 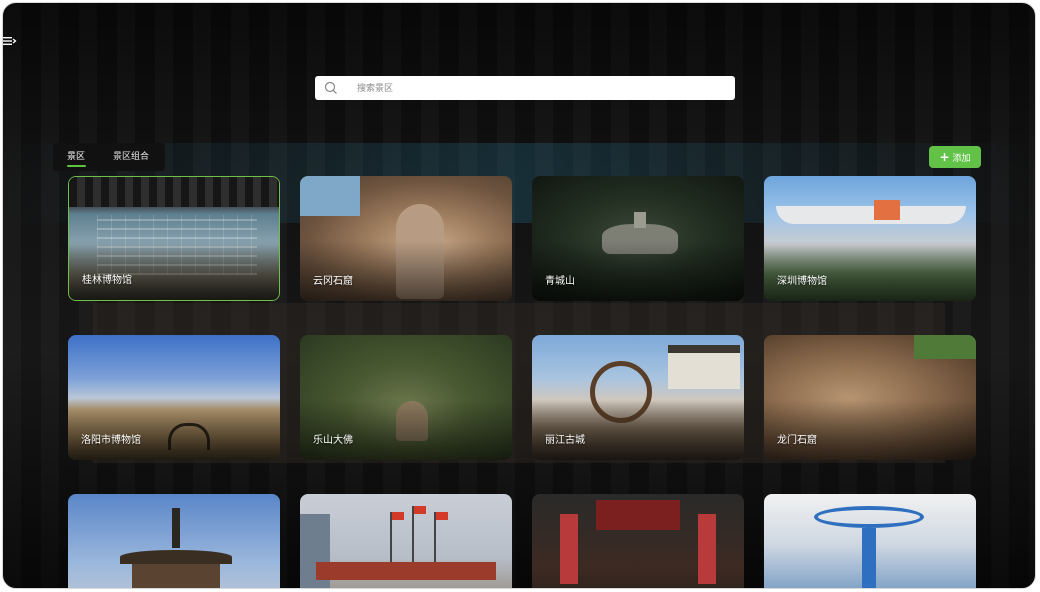 I want to click on scenic-card-title: 洛阳市博物馆, so click(x=111, y=440).